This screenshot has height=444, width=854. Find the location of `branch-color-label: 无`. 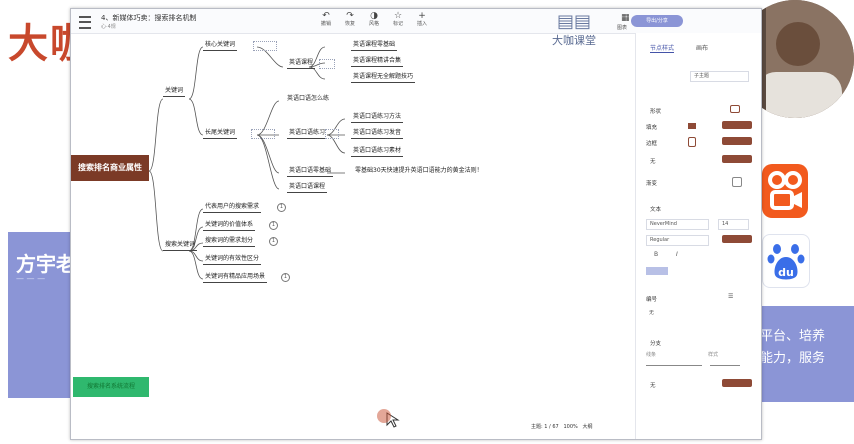

branch-color-label: 无 is located at coordinates (653, 386).